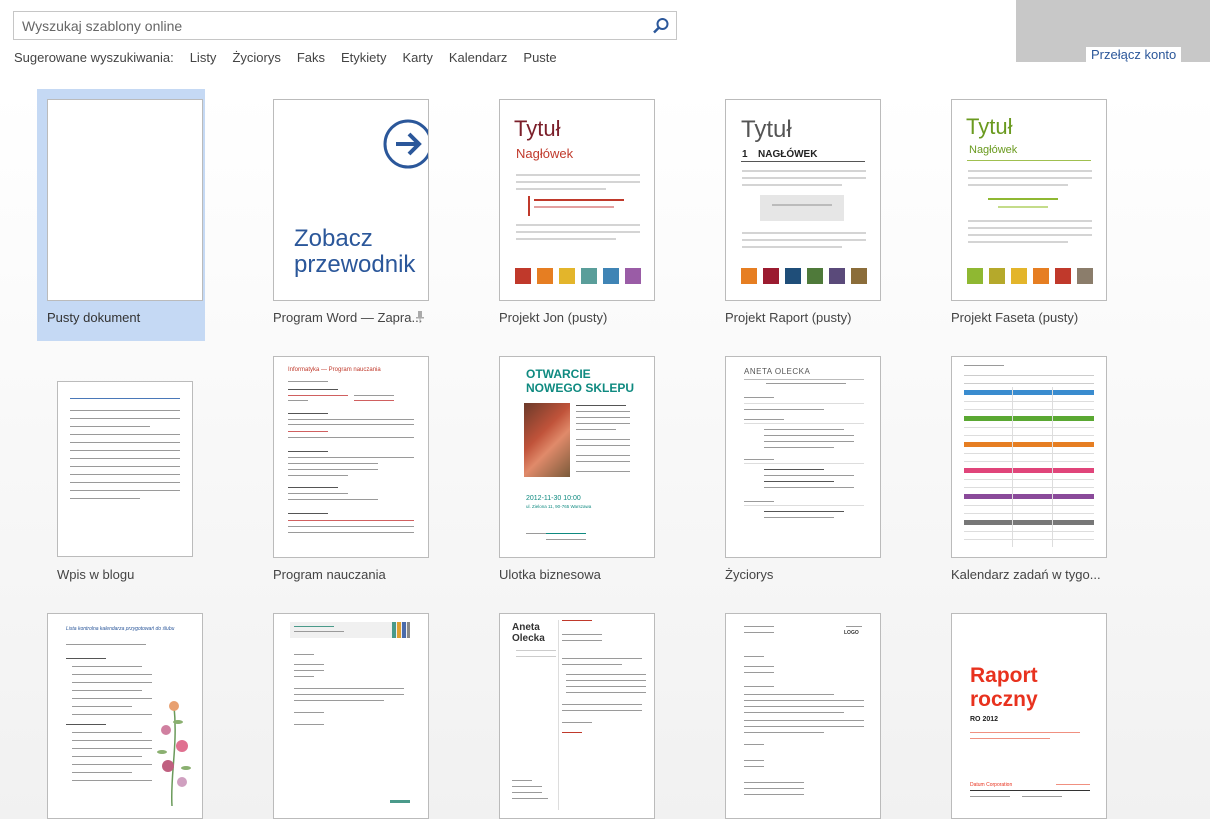 Image resolution: width=1210 pixels, height=819 pixels. I want to click on template-letter, so click(347, 711).